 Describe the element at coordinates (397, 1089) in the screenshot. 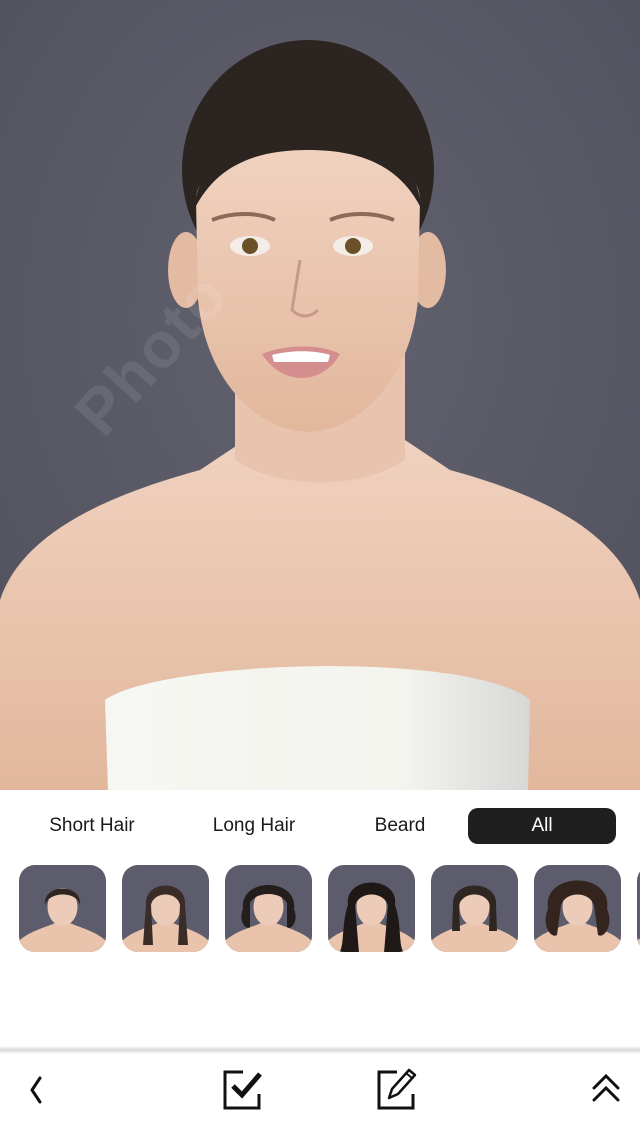

I see `edit-pencil-icon` at that location.